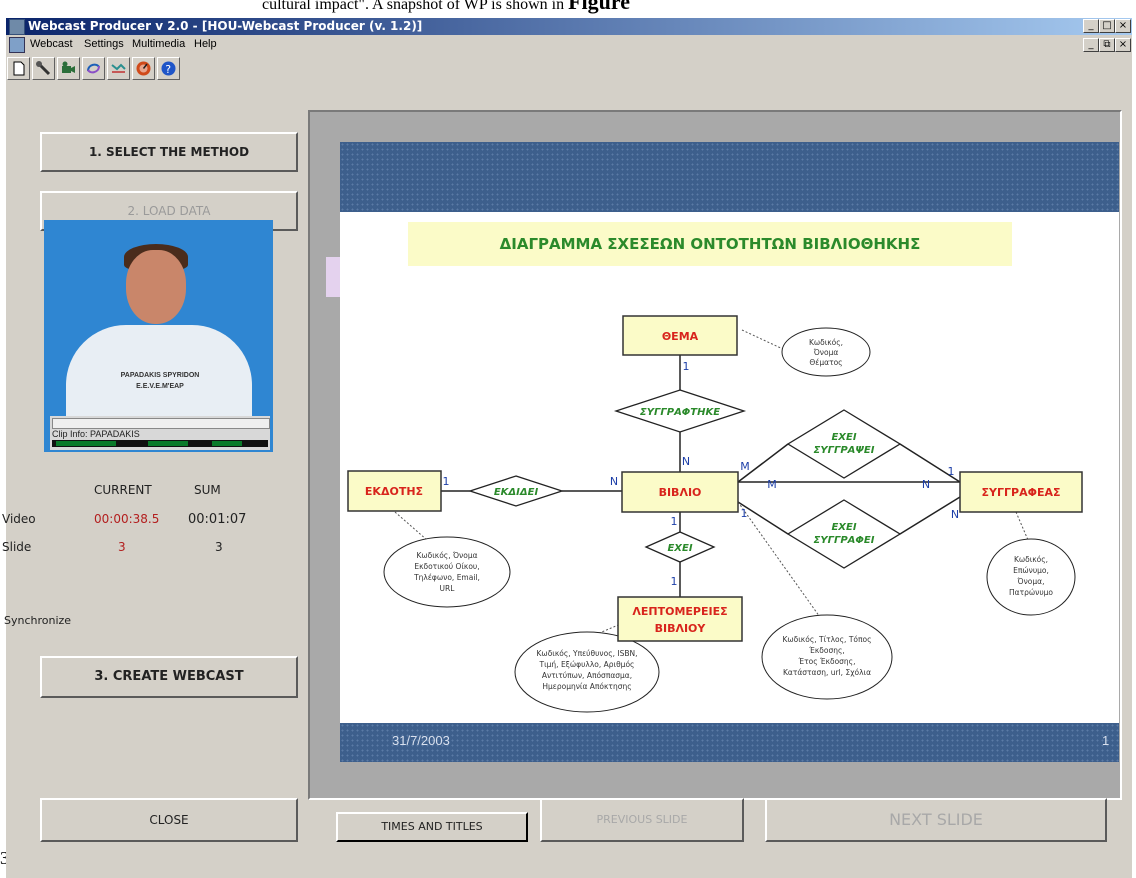 Image resolution: width=1136 pixels, height=878 pixels. I want to click on previous-slide-button: PREVIOUS SLIDE, so click(642, 820).